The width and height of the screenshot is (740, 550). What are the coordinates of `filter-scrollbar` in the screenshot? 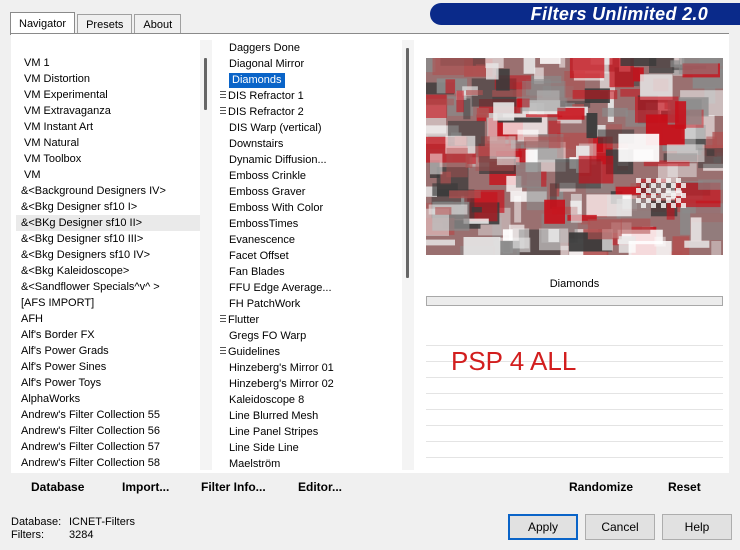 It's located at (408, 255).